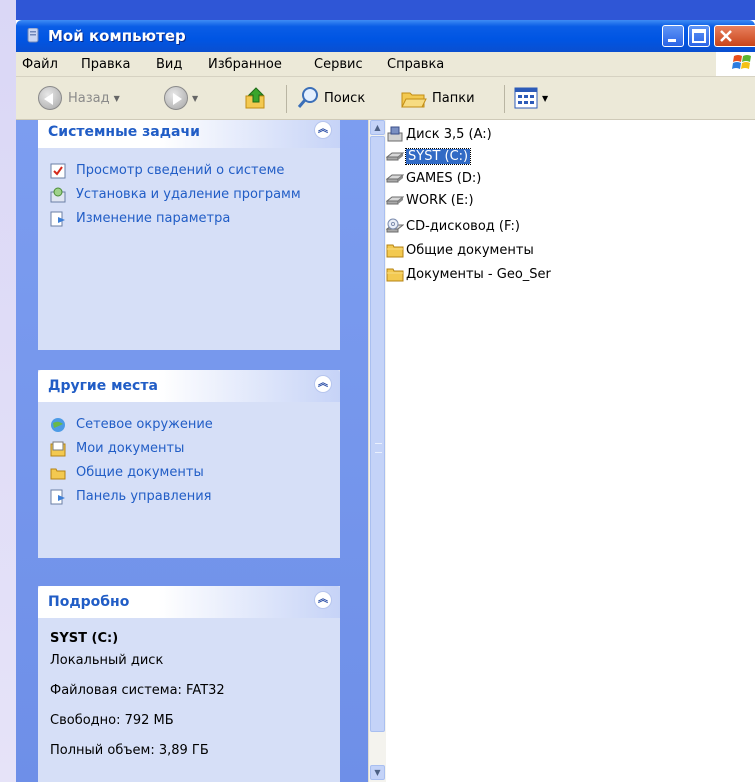 The image size is (755, 782). What do you see at coordinates (57, 219) in the screenshot?
I see `change-setting-icon` at bounding box center [57, 219].